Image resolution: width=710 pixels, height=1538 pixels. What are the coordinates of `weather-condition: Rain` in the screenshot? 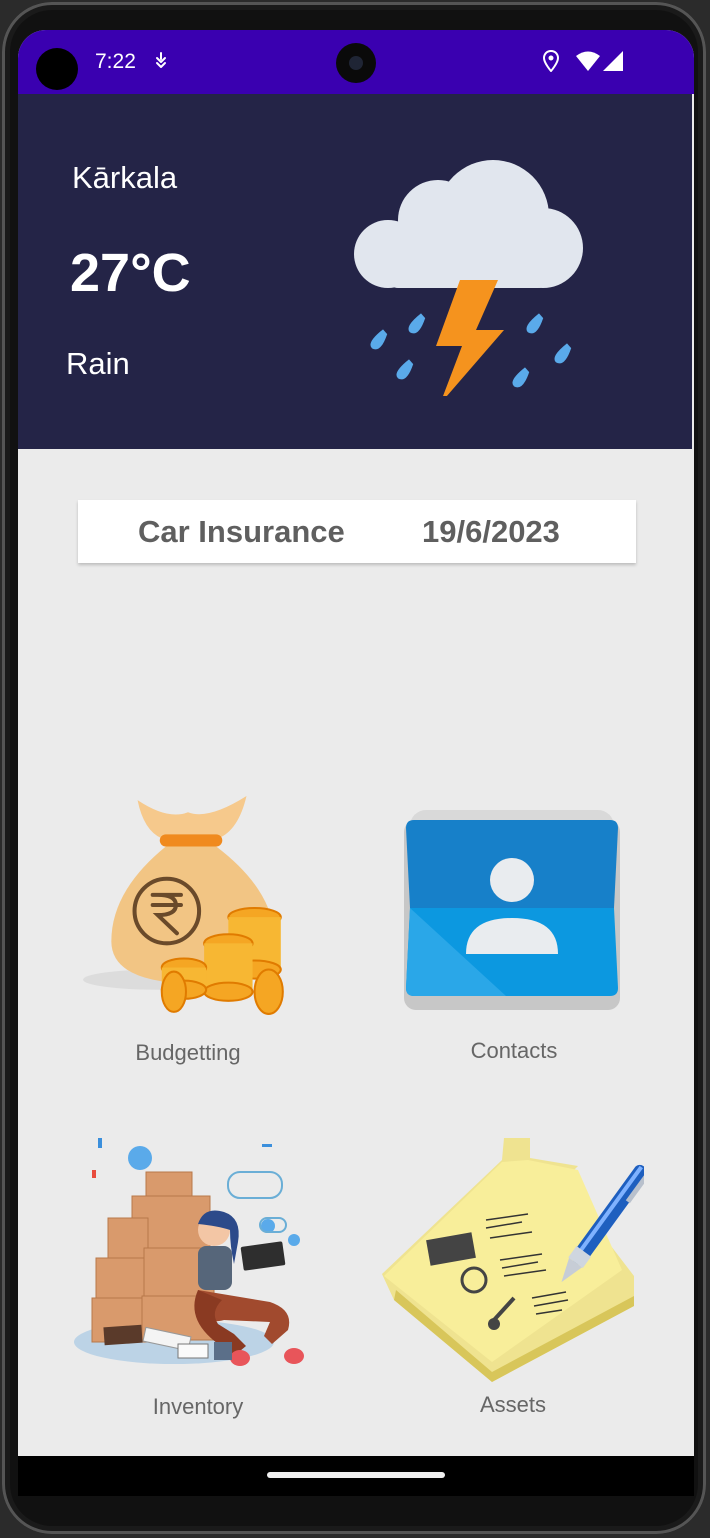 It's located at (98, 363).